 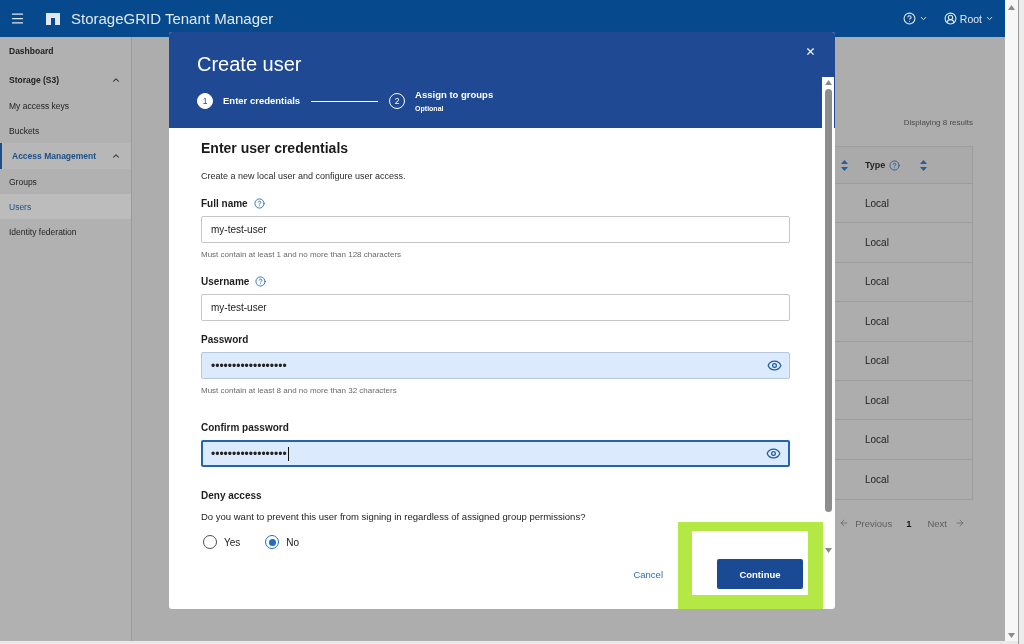 I want to click on question-text: Do you want to prevent this user from signing in regardless of assigned group permissions?, so click(x=394, y=517).